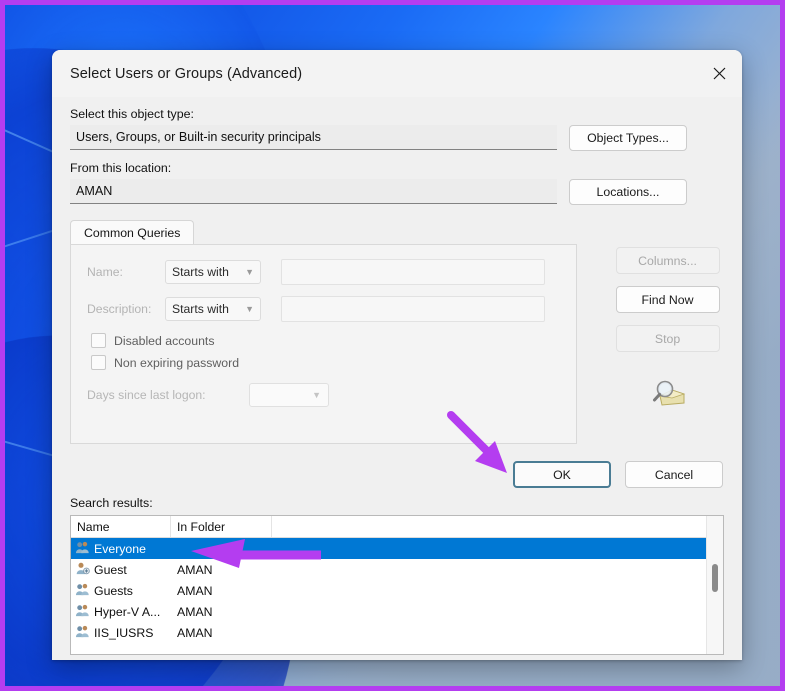  I want to click on table-row: Guest AMAN, so click(388, 569).